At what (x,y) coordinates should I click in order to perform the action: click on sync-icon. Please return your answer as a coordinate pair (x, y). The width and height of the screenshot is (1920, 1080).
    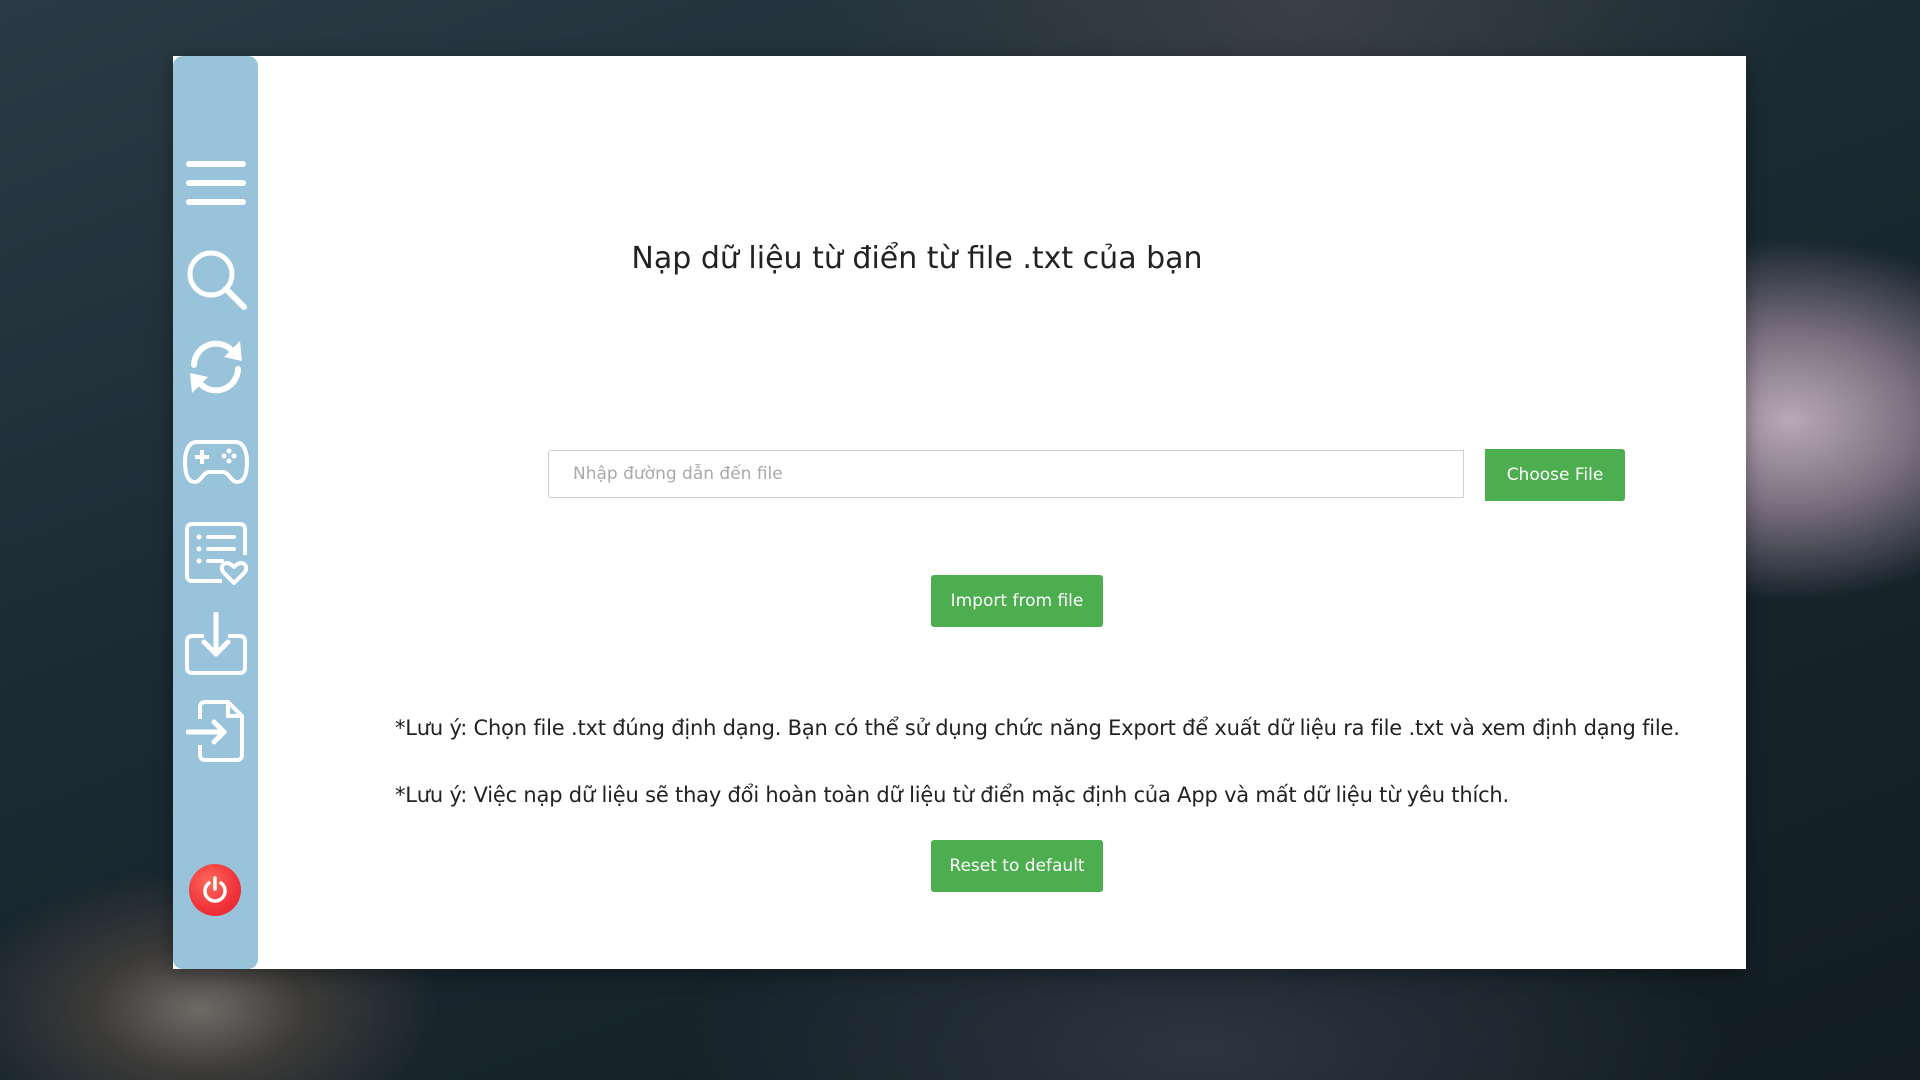
    Looking at the image, I should click on (216, 367).